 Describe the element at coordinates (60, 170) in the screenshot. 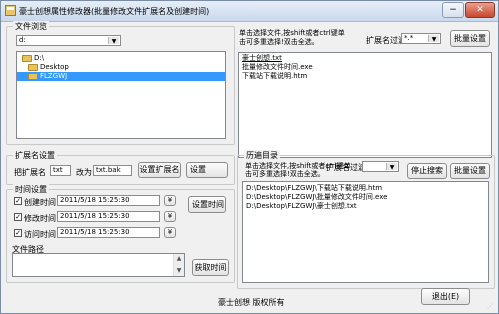

I see `ext-from-input: txt` at that location.